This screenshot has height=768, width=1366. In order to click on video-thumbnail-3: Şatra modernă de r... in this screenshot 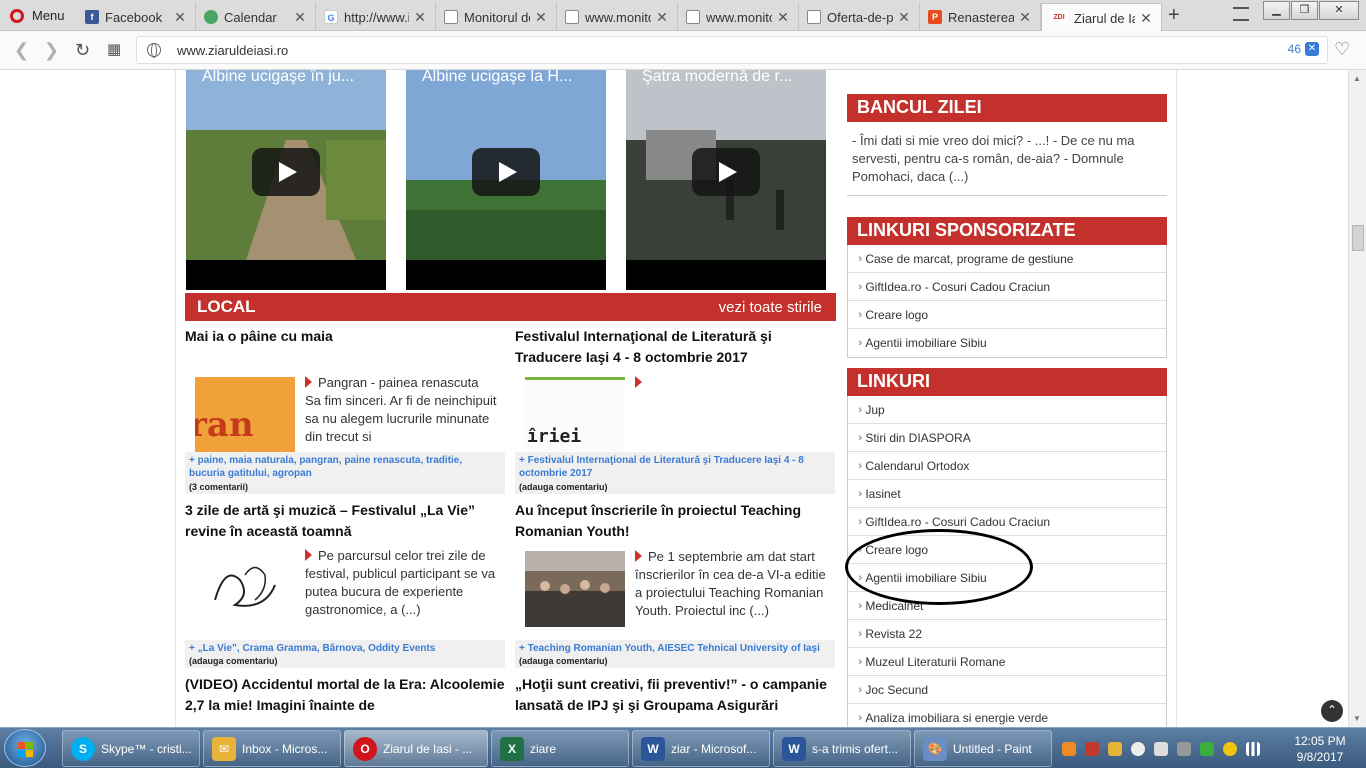, I will do `click(726, 180)`.